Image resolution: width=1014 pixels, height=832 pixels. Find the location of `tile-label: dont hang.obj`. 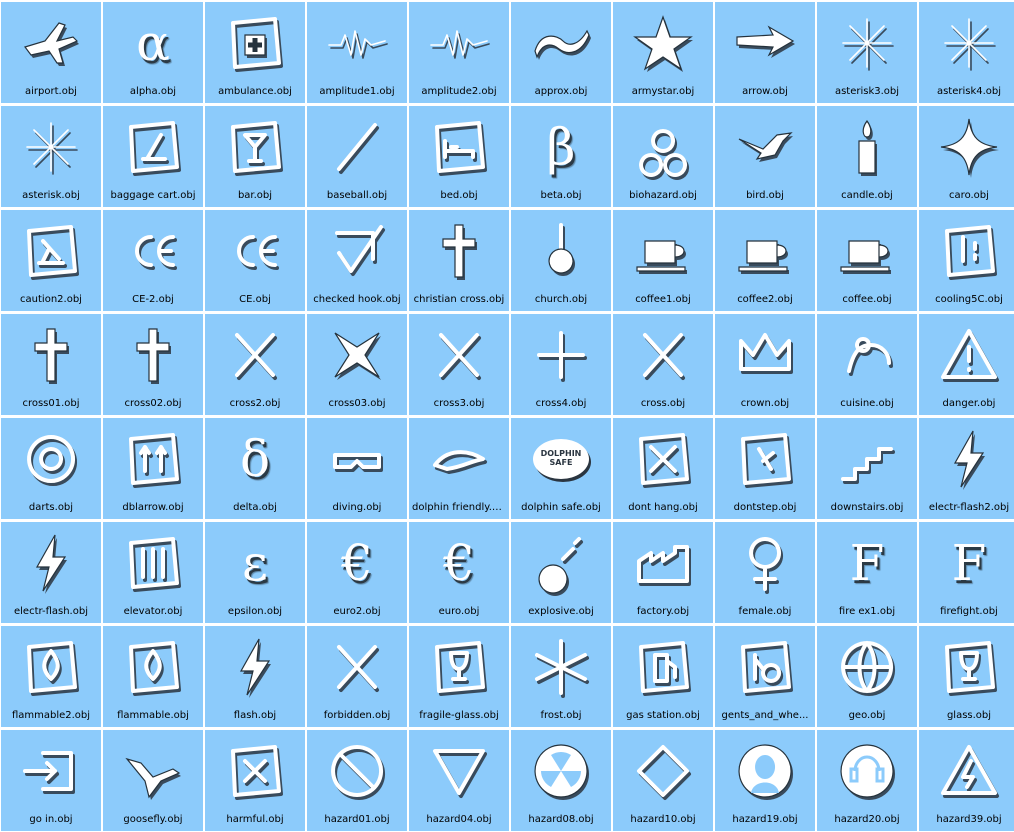

tile-label: dont hang.obj is located at coordinates (663, 507).